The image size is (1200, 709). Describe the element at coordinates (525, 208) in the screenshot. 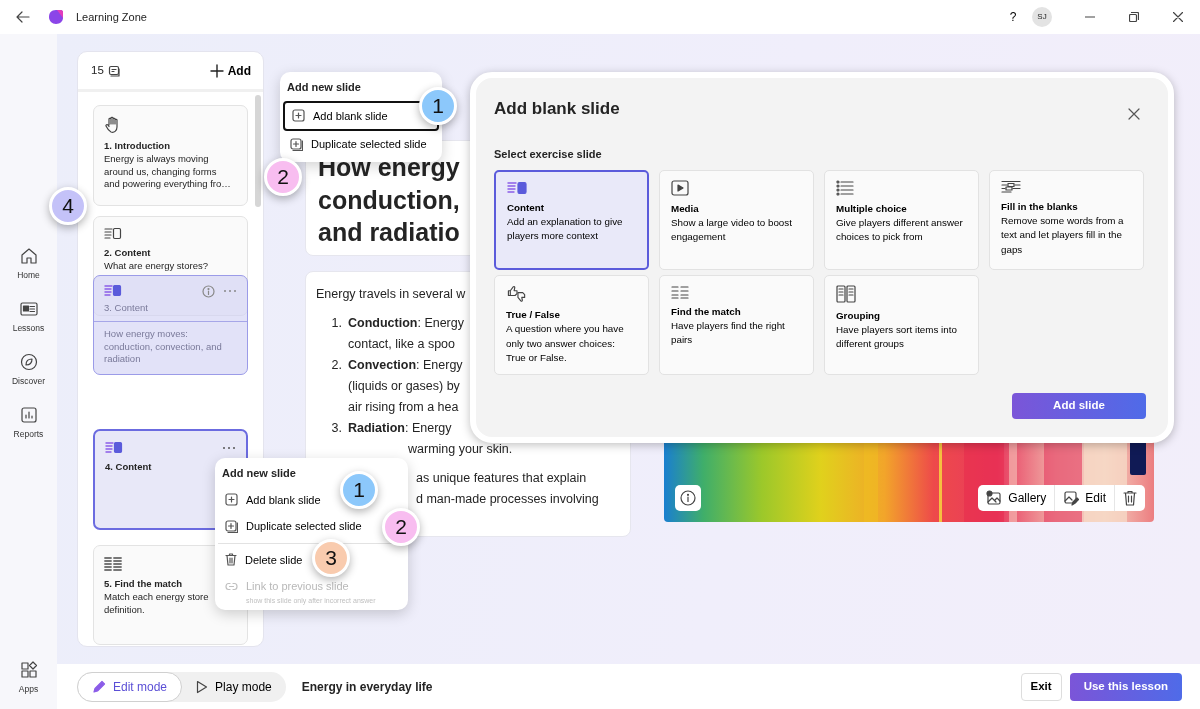

I see `option-title: Content` at that location.